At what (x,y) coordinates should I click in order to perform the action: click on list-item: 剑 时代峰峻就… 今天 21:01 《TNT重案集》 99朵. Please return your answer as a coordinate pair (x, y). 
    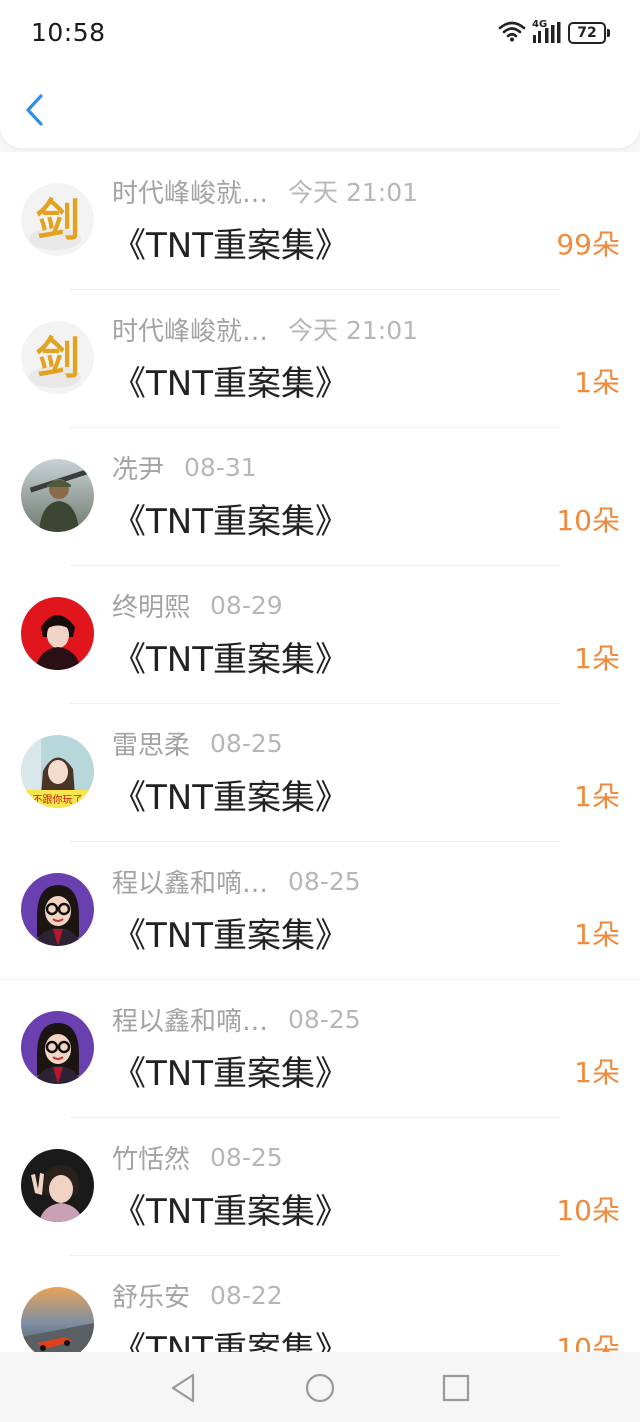
    Looking at the image, I should click on (320, 221).